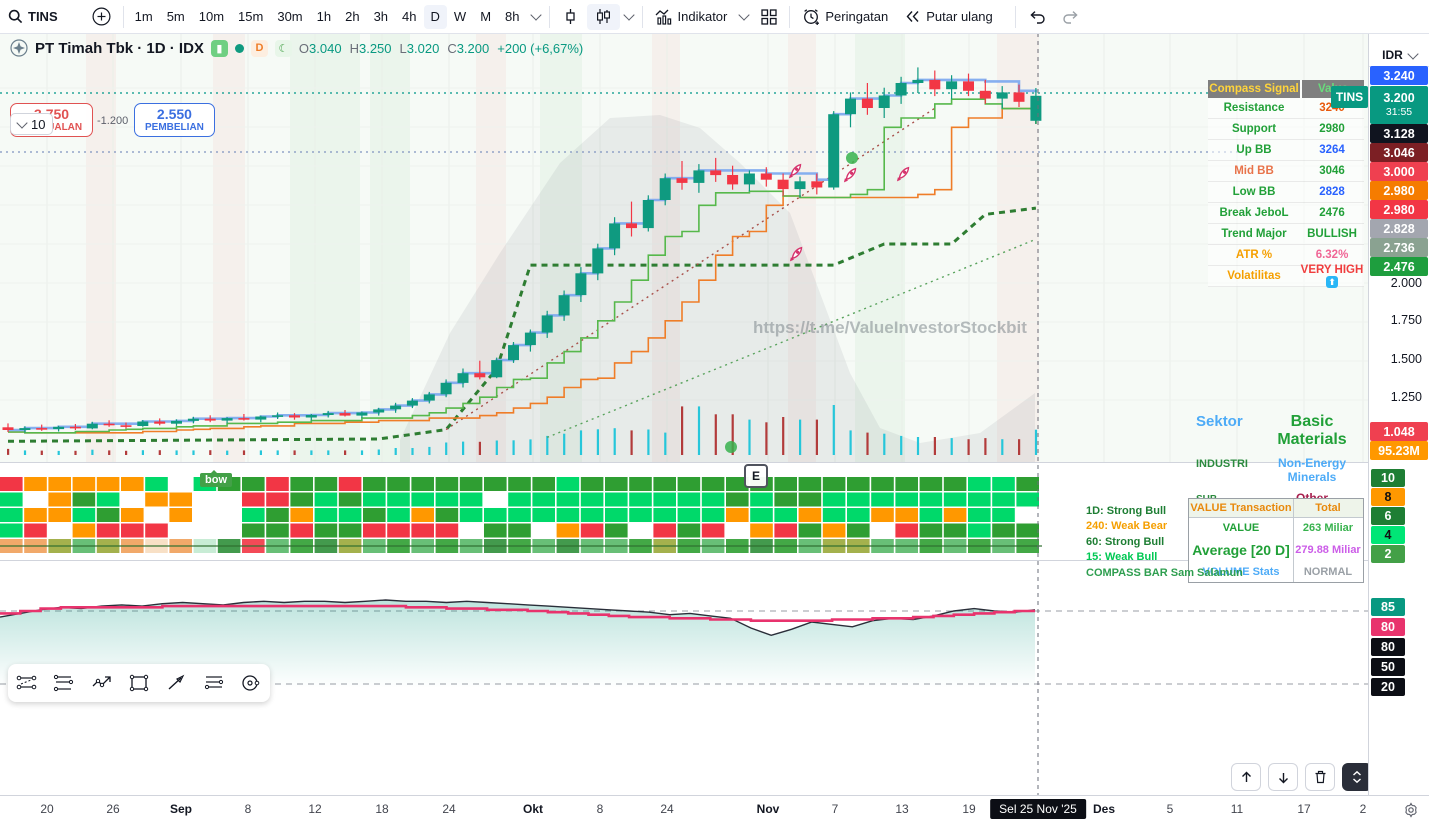 This screenshot has height=826, width=1429. Describe the element at coordinates (251, 683) in the screenshot. I see `circle-tool-icon` at that location.